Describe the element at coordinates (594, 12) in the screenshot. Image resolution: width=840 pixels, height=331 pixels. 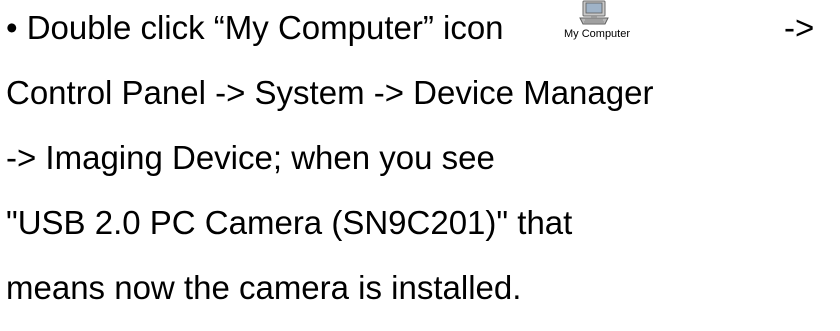
I see `computer-icon` at that location.